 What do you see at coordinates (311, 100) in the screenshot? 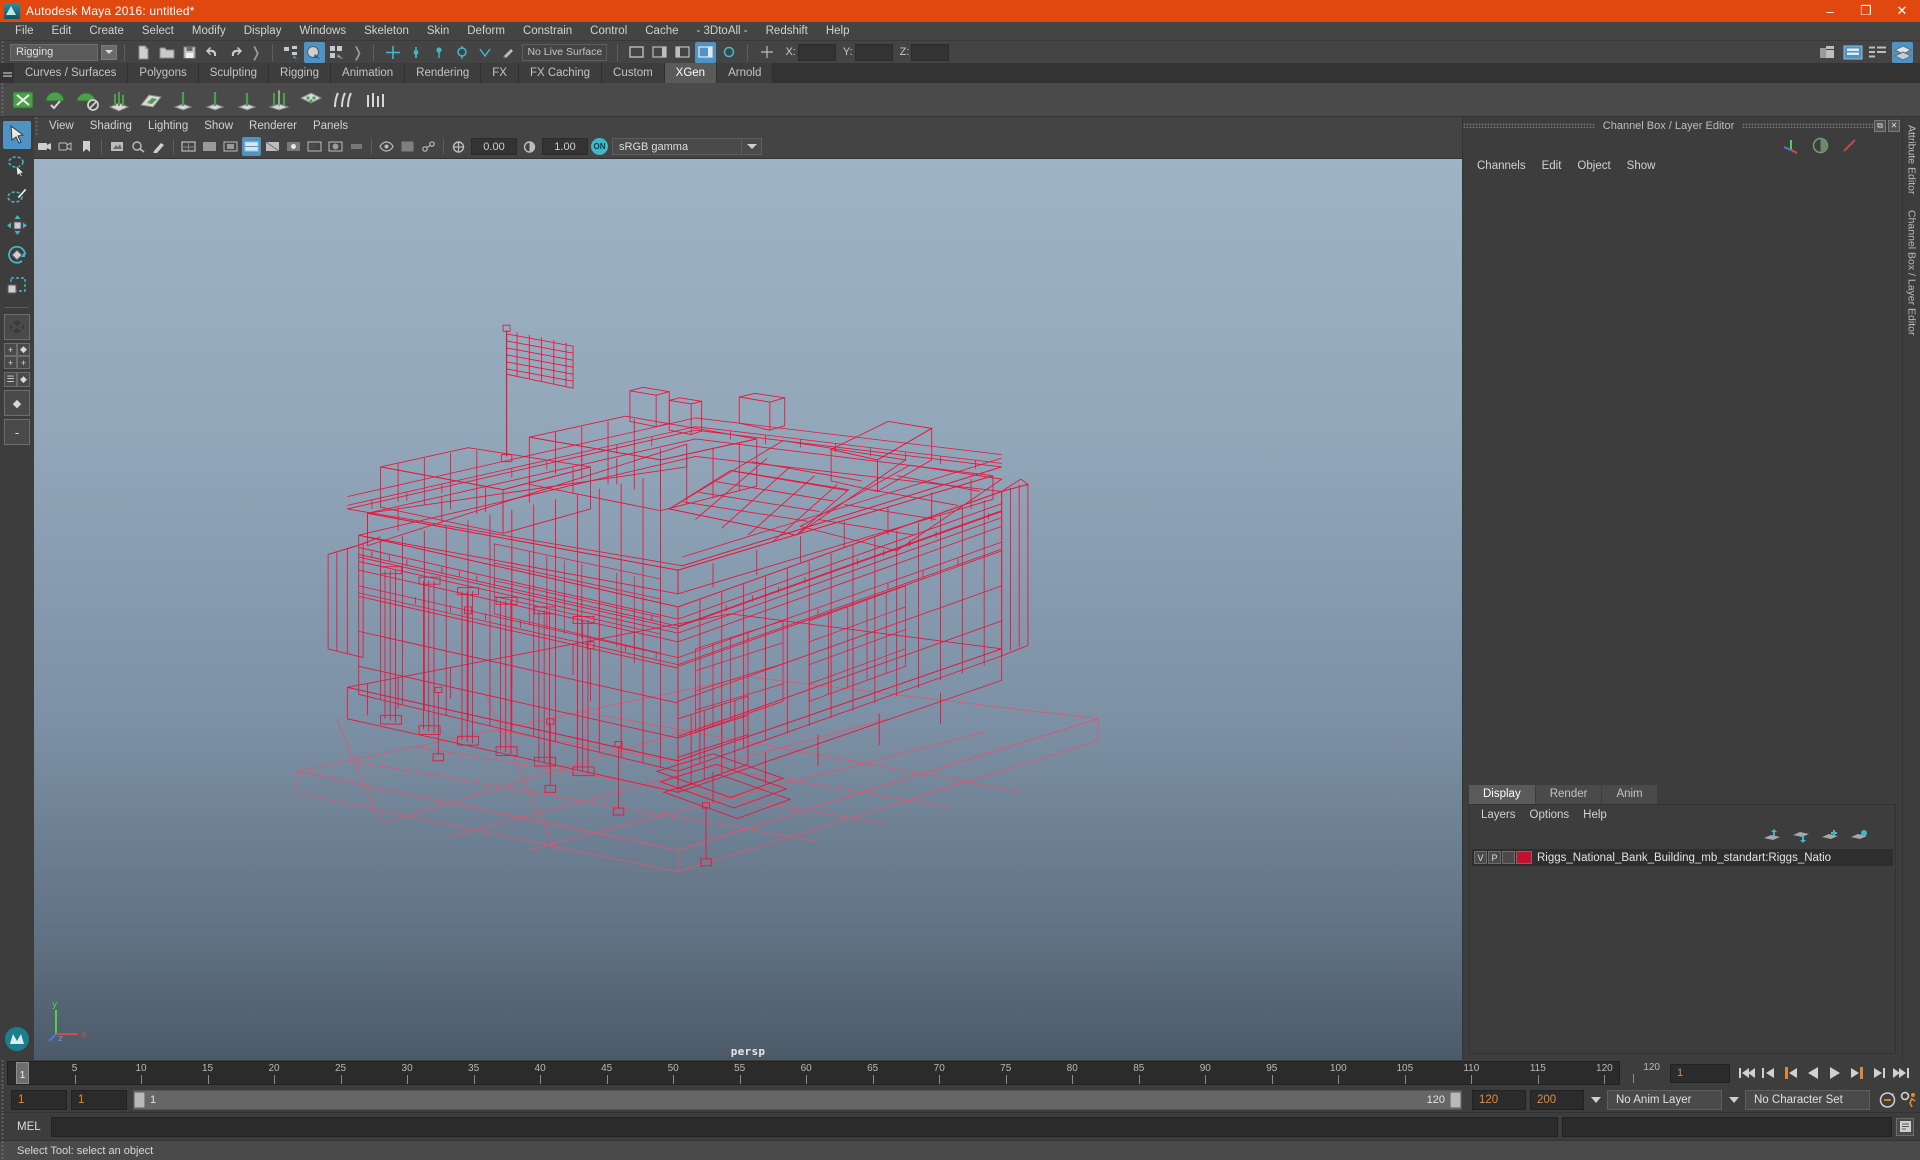
I see `xgen-preview-icon` at bounding box center [311, 100].